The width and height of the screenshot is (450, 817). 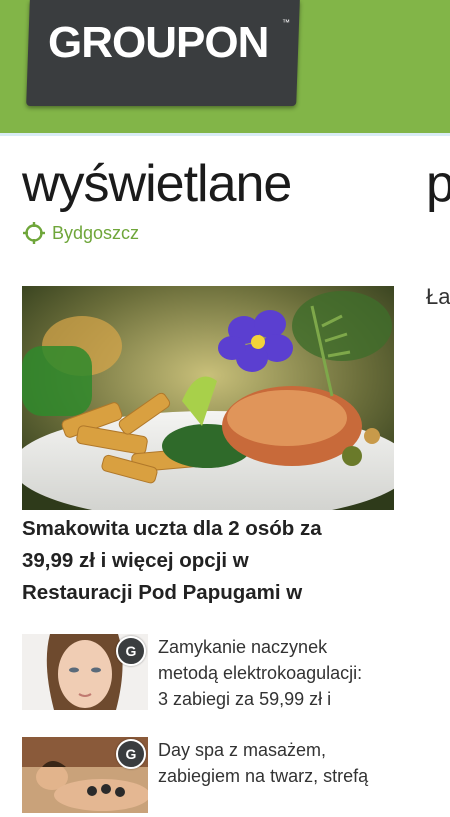 What do you see at coordinates (96, 232) in the screenshot?
I see `location-city: Bydgoszcz` at bounding box center [96, 232].